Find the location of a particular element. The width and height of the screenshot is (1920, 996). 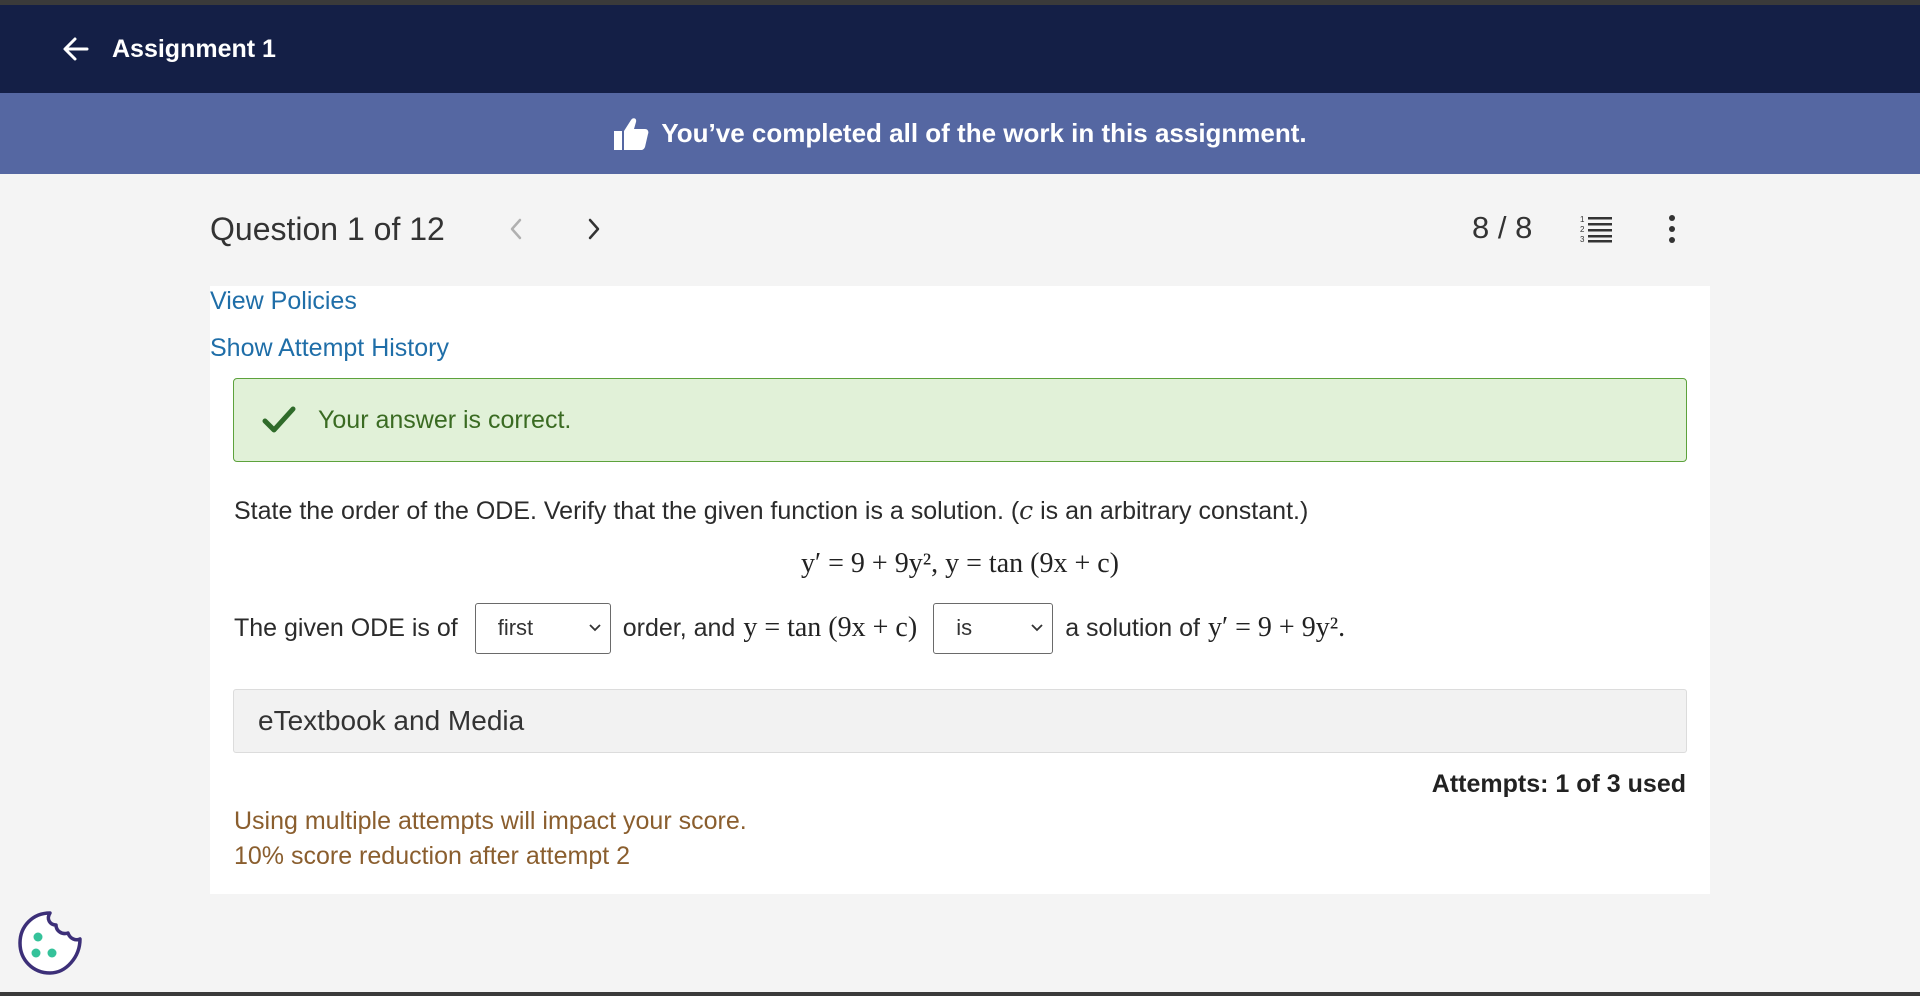

back-button is located at coordinates (76, 49).